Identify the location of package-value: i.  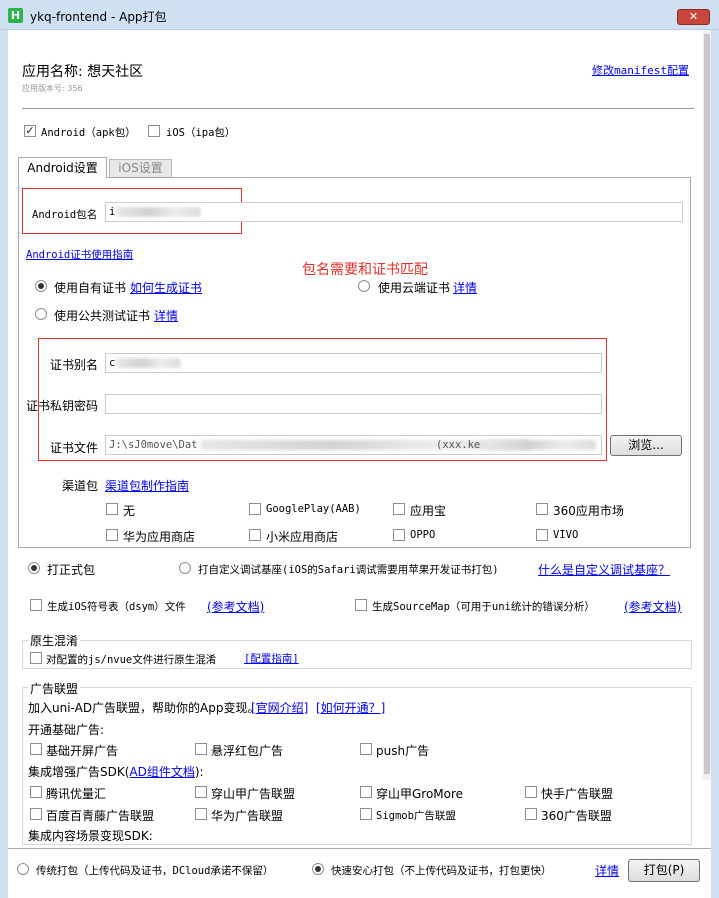
(112, 212).